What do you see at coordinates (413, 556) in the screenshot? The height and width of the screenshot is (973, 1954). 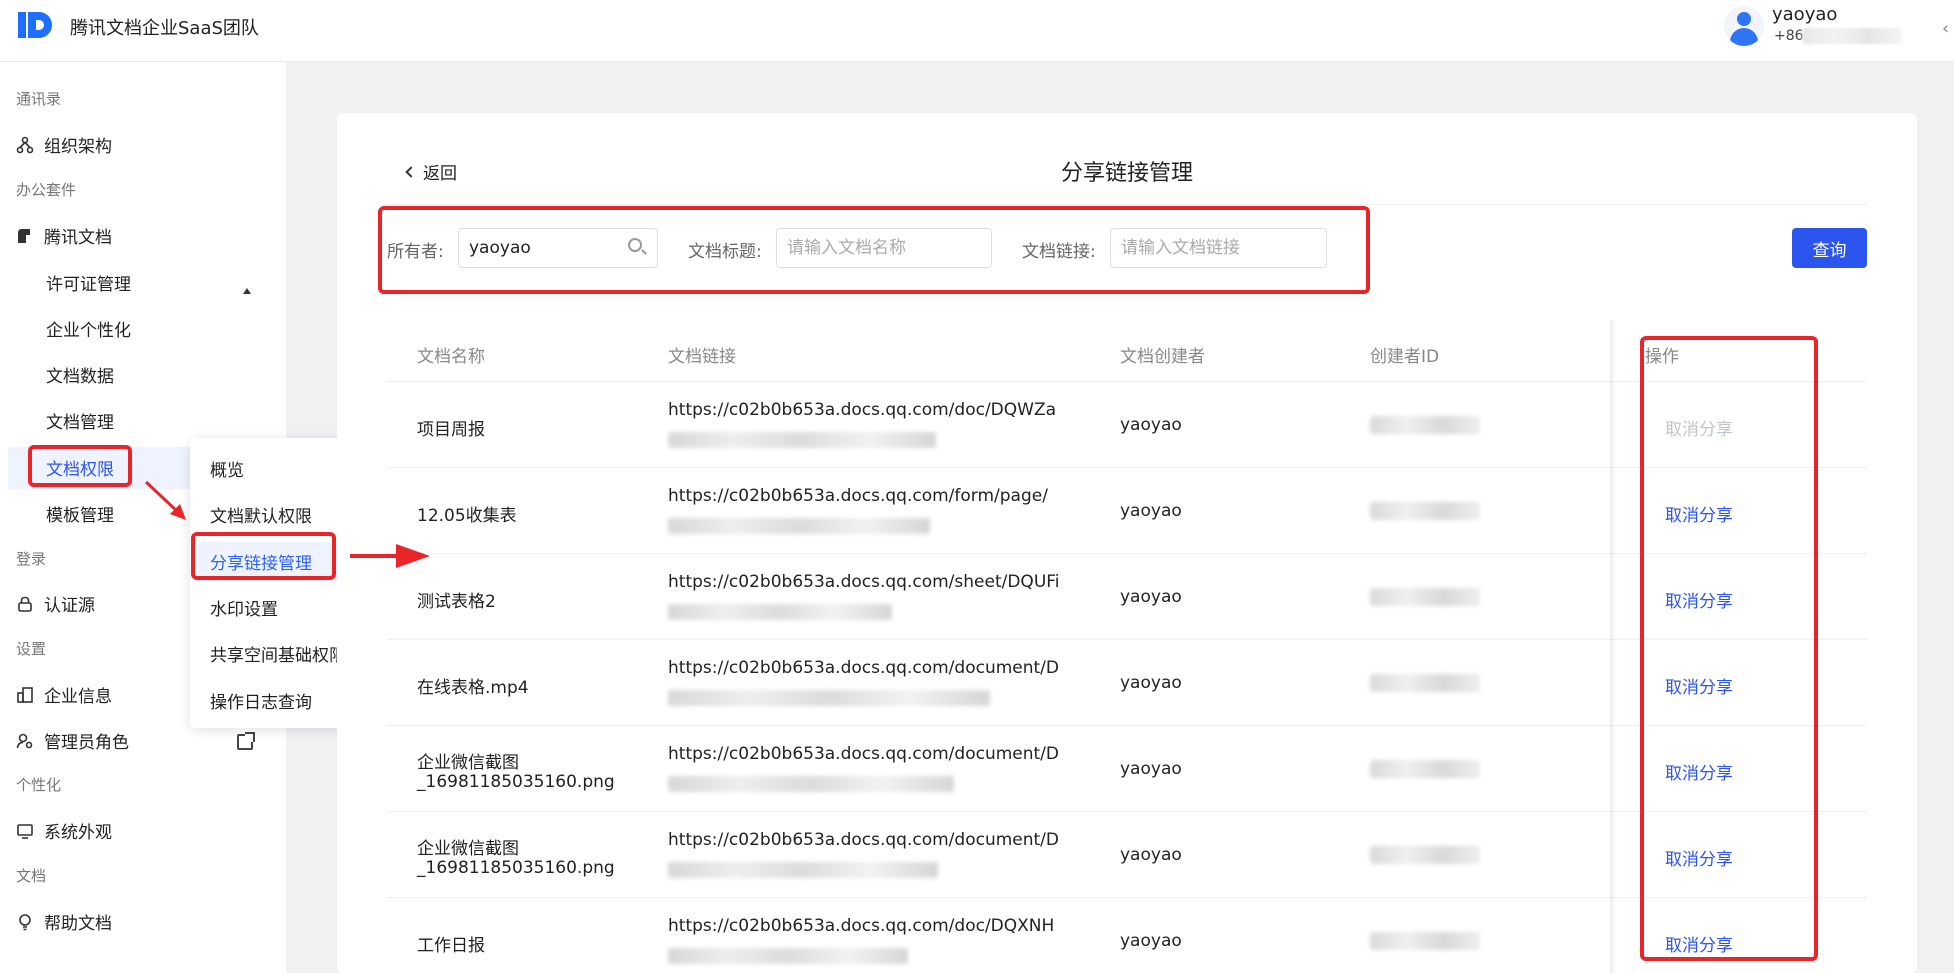 I see `annotation-arrow-head` at bounding box center [413, 556].